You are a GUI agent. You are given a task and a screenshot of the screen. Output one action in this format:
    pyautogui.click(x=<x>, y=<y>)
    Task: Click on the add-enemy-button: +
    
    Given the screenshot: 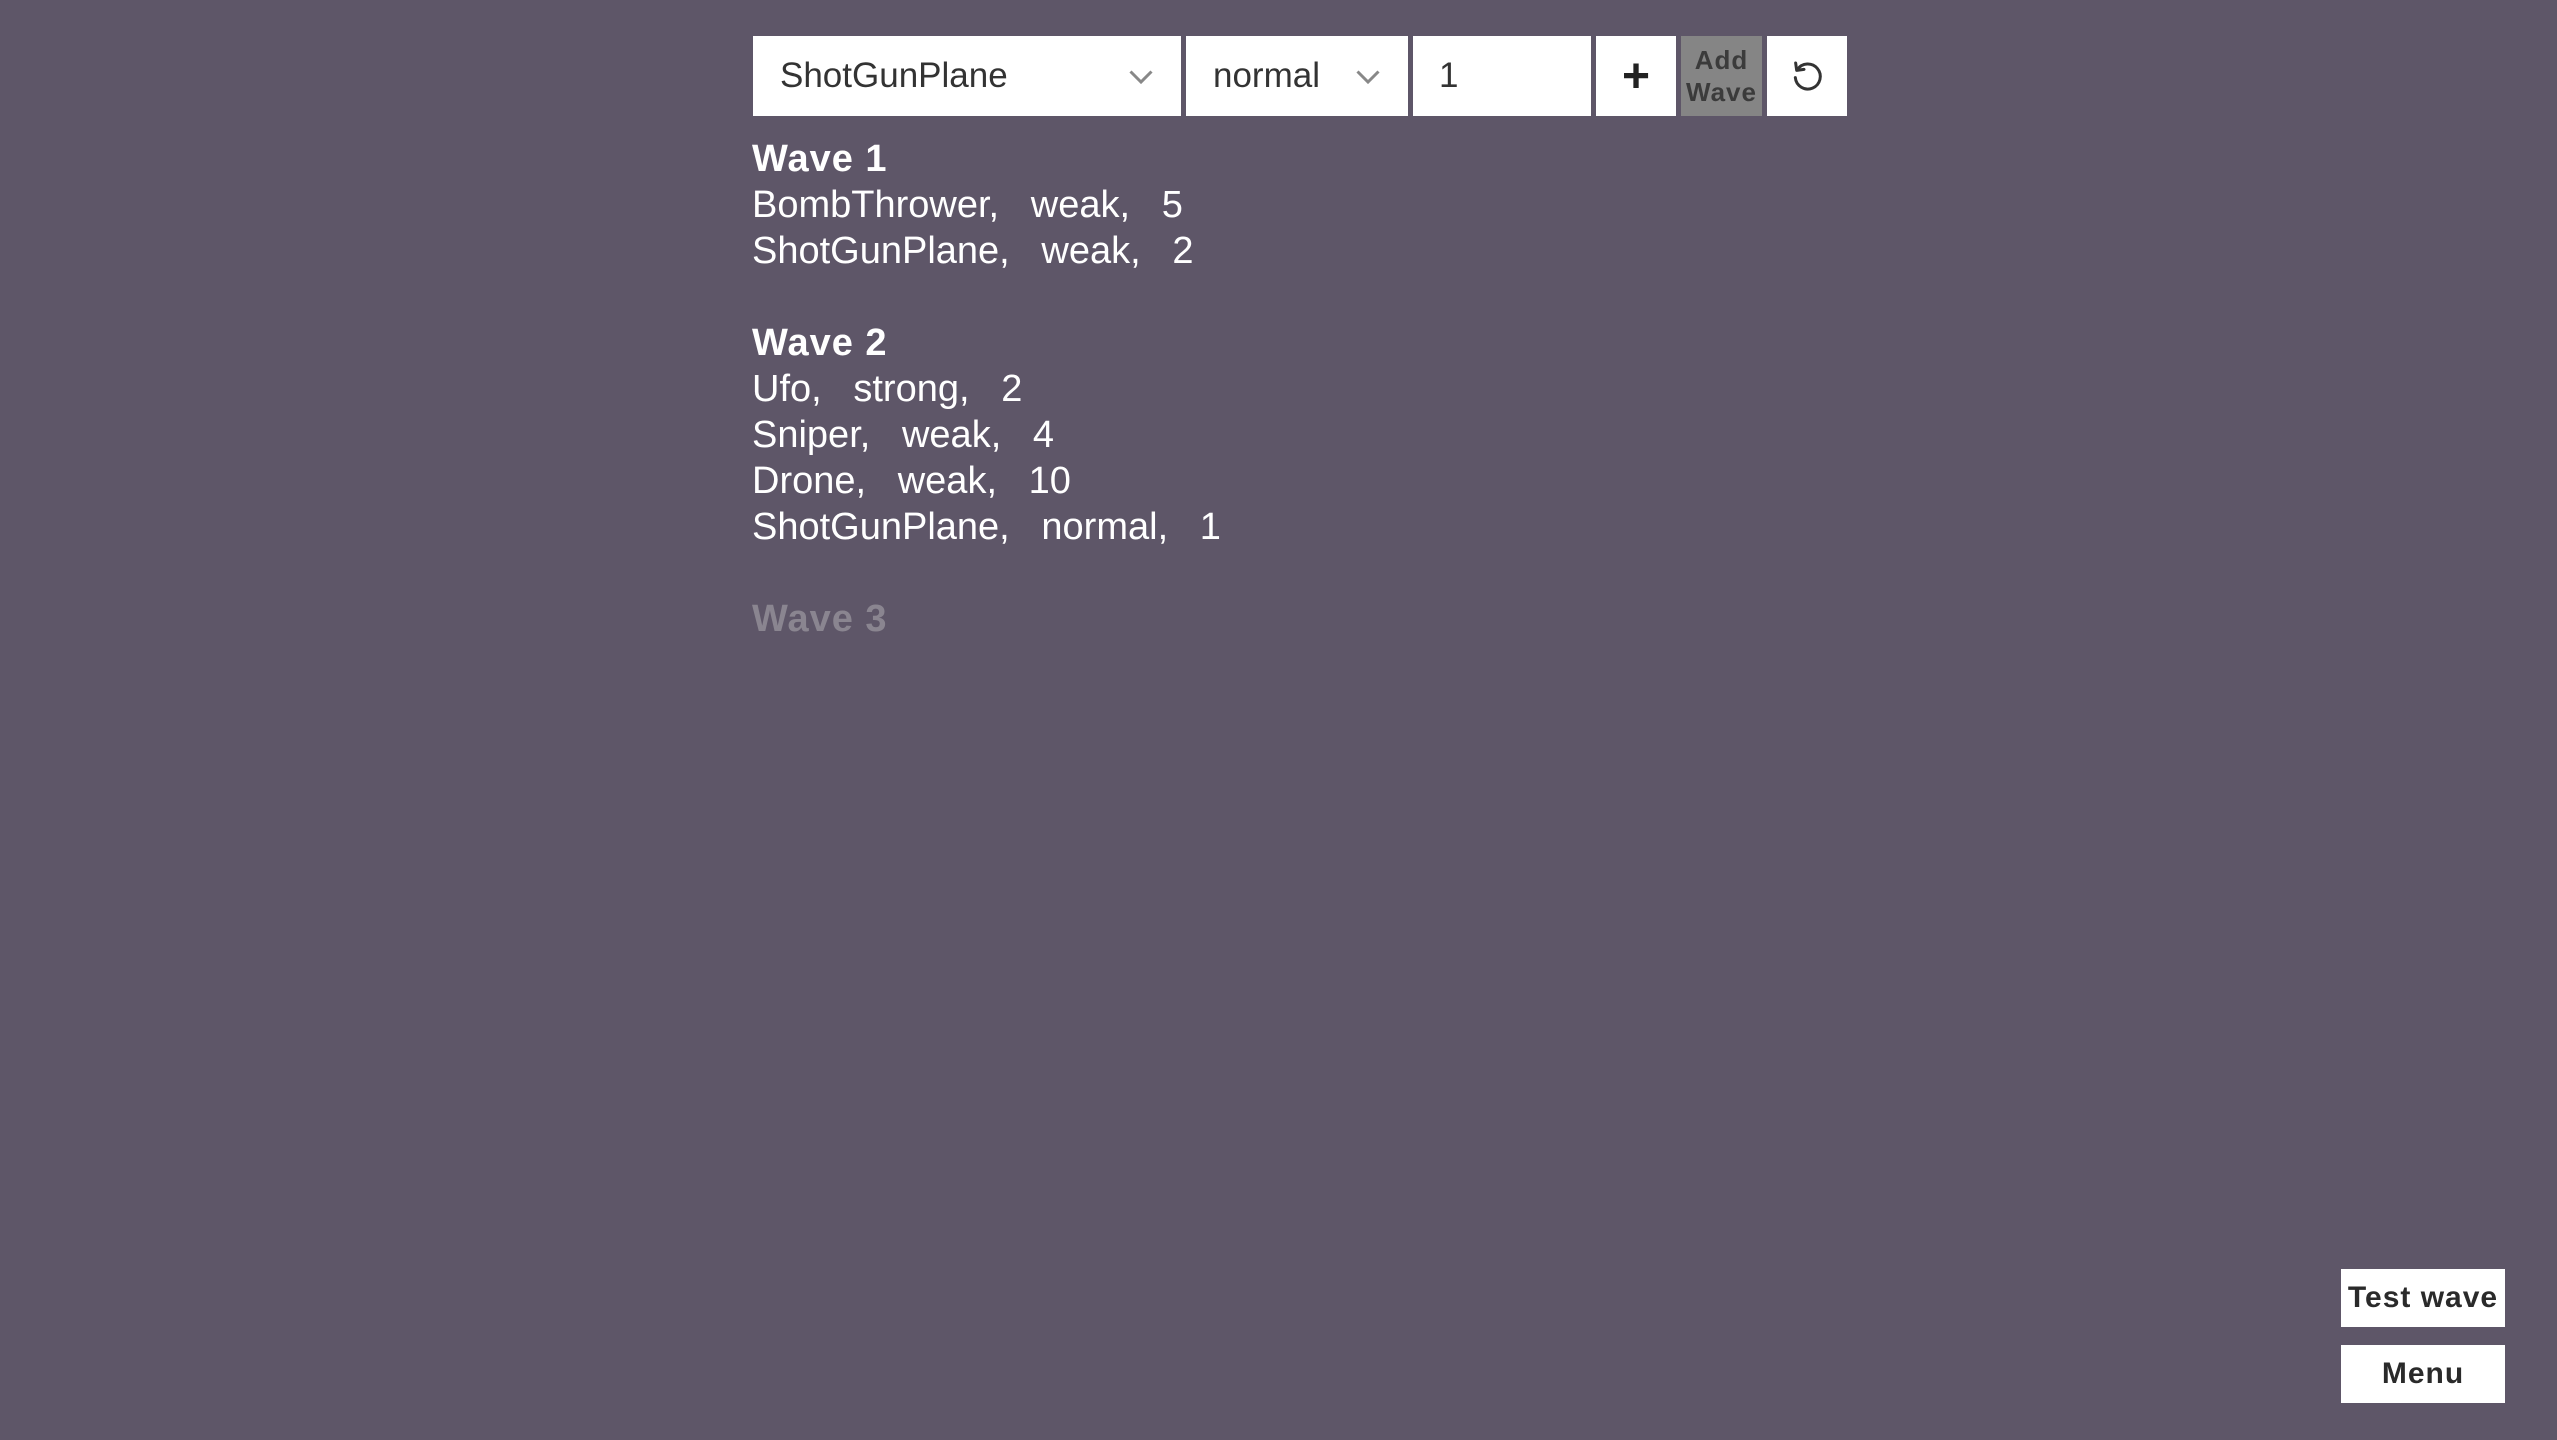 What is the action you would take?
    pyautogui.click(x=1636, y=76)
    